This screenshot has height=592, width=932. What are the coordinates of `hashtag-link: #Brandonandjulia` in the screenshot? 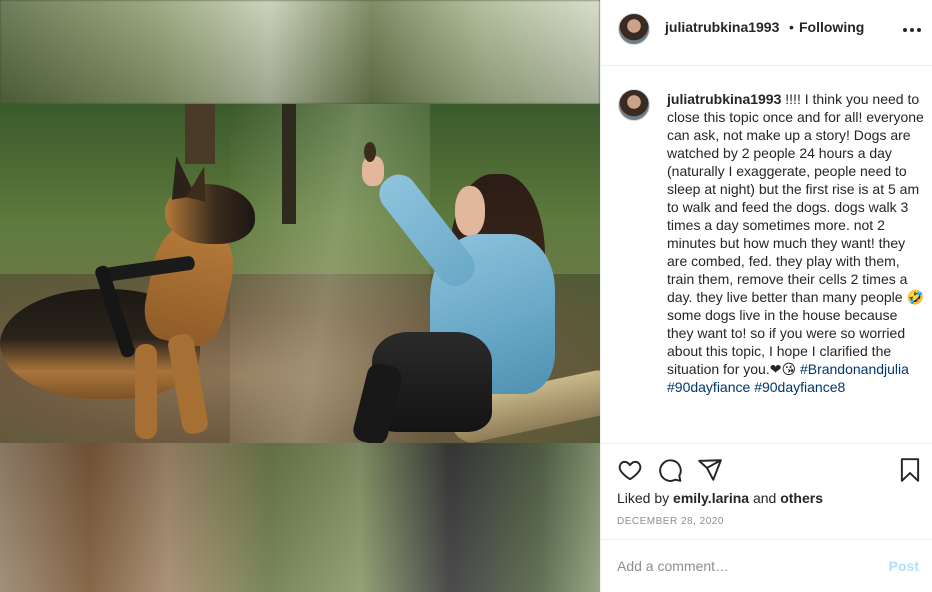 It's located at (854, 369).